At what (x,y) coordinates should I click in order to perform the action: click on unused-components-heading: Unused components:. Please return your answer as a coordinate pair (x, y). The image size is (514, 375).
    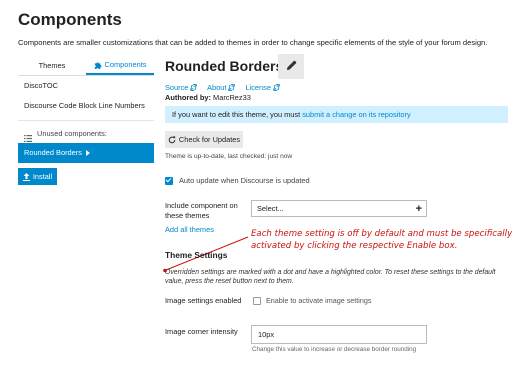
    Looking at the image, I should click on (86, 134).